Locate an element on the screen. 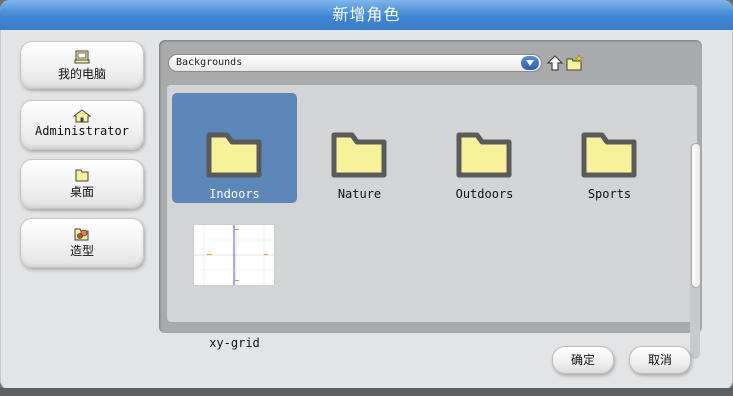  sidebar-item-administrator: Administrator is located at coordinates (82, 125).